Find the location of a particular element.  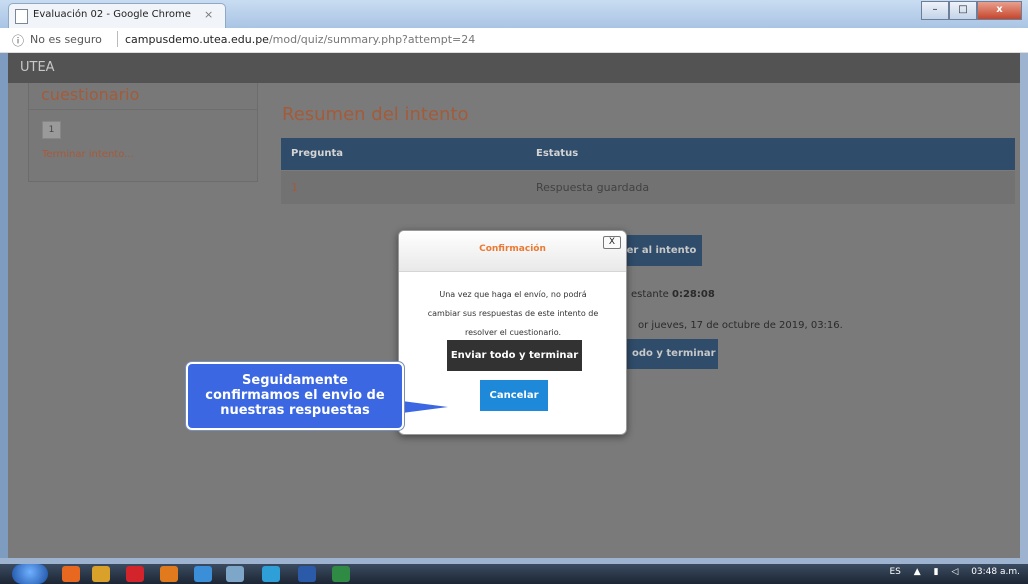

tab-title: Evaluación 02 - Google Chrome is located at coordinates (112, 14).